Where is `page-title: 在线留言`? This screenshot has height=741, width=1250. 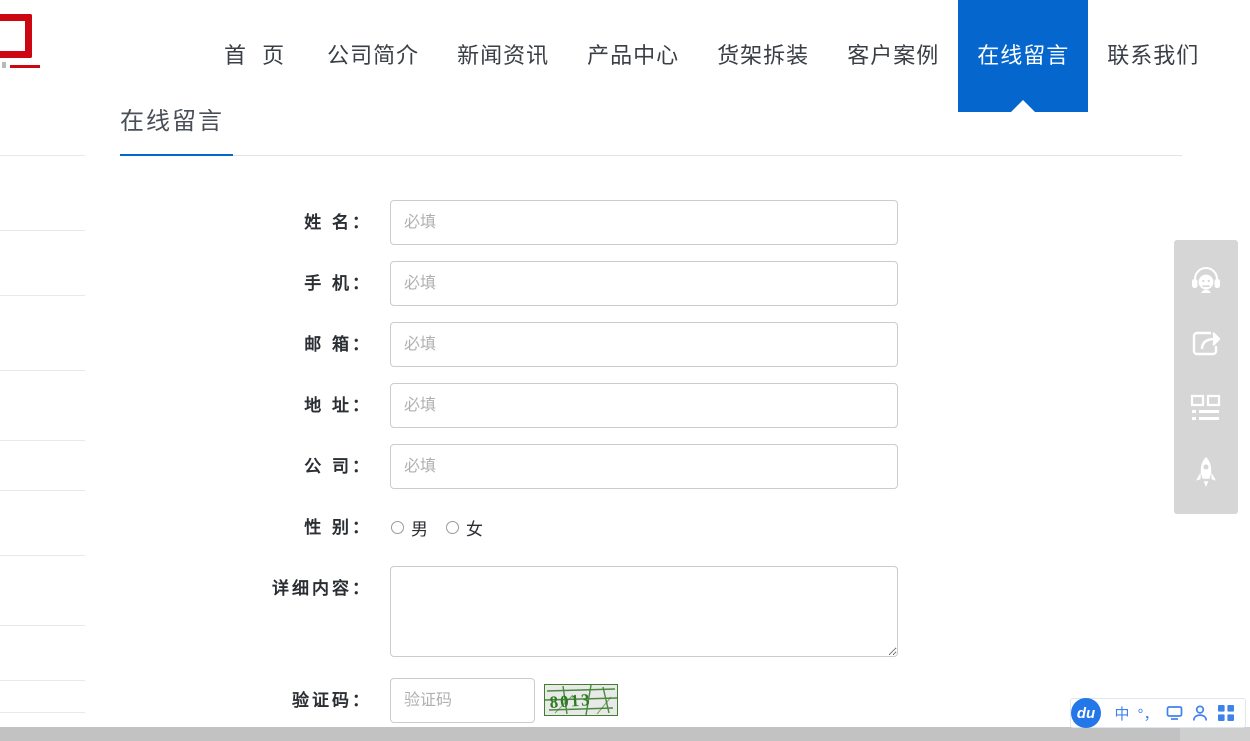 page-title: 在线留言 is located at coordinates (172, 122).